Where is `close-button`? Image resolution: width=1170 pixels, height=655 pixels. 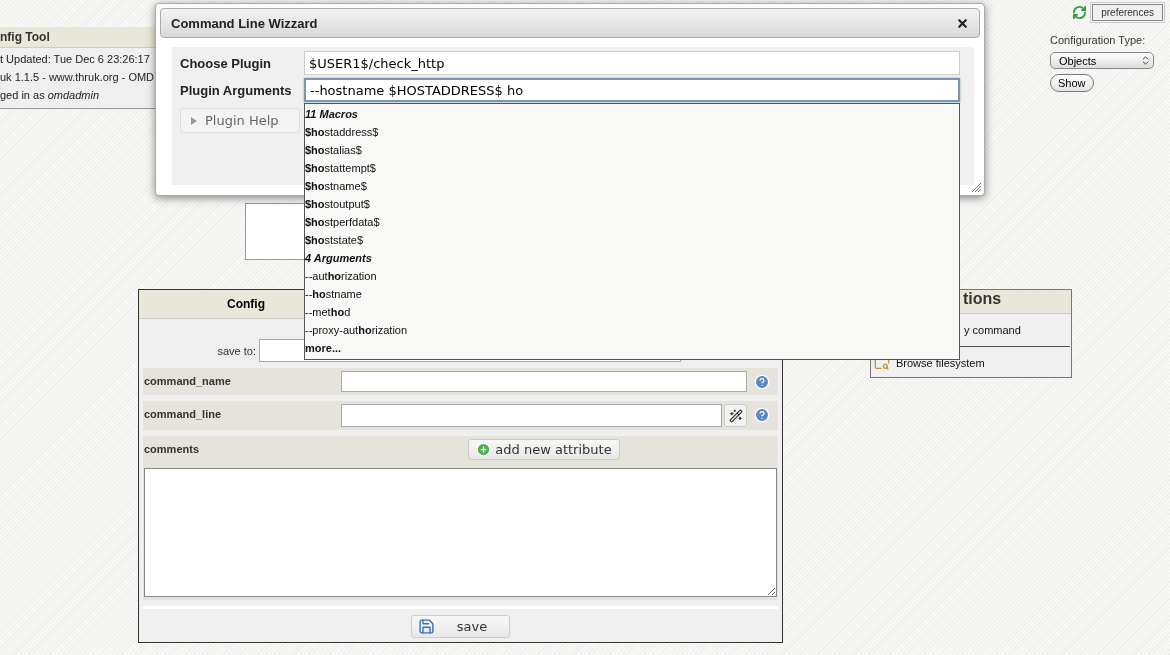
close-button is located at coordinates (962, 23).